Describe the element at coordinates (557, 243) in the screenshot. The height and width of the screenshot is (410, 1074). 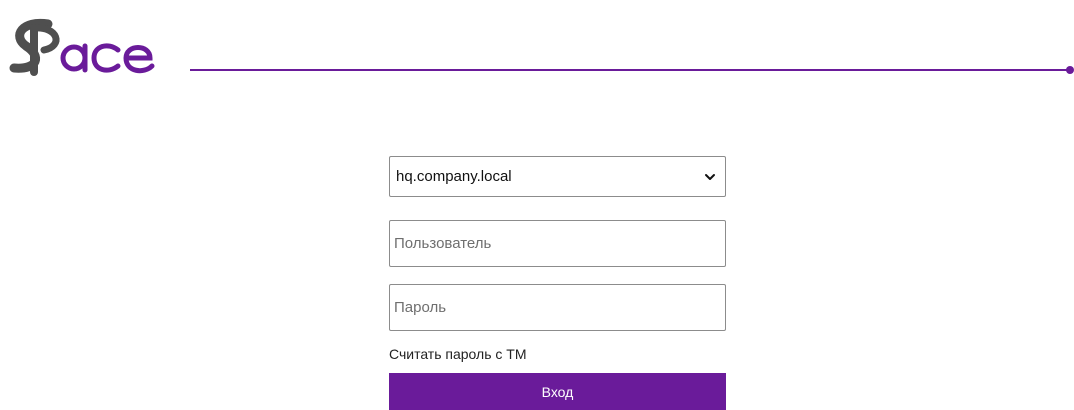
I see `username-field` at that location.